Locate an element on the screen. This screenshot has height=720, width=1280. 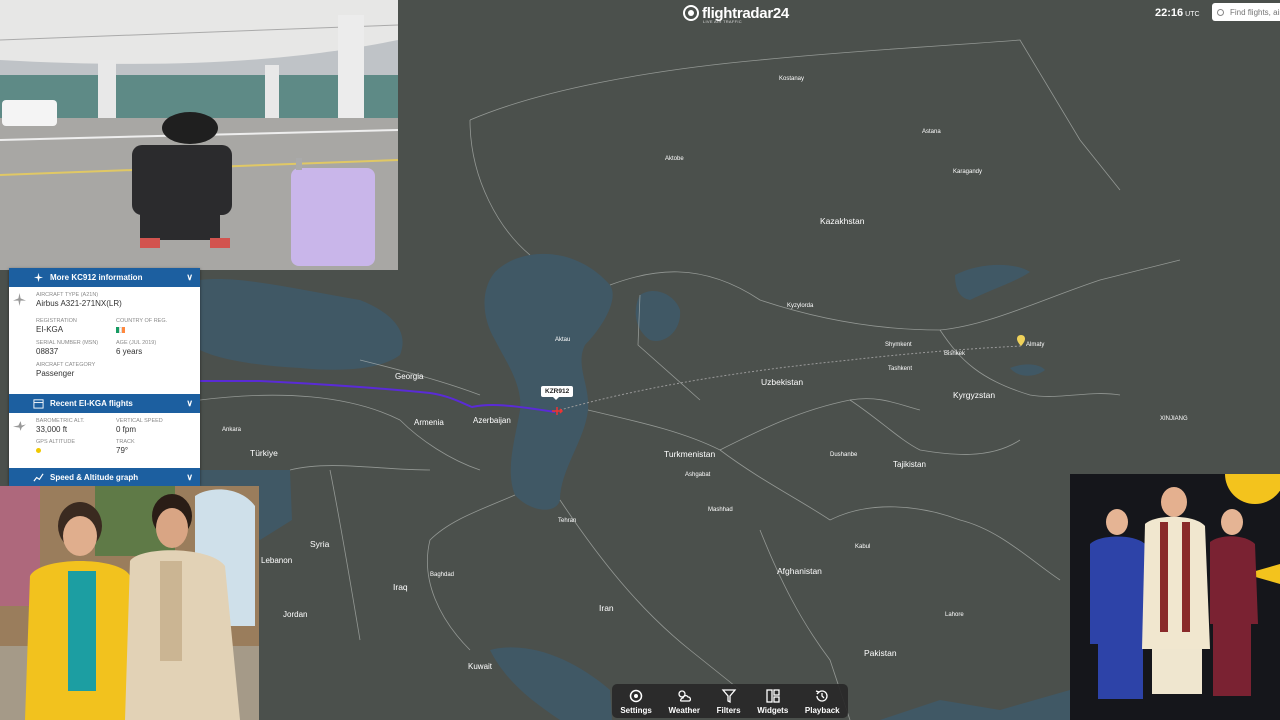
clock-time: 22:16 is located at coordinates (1169, 13).